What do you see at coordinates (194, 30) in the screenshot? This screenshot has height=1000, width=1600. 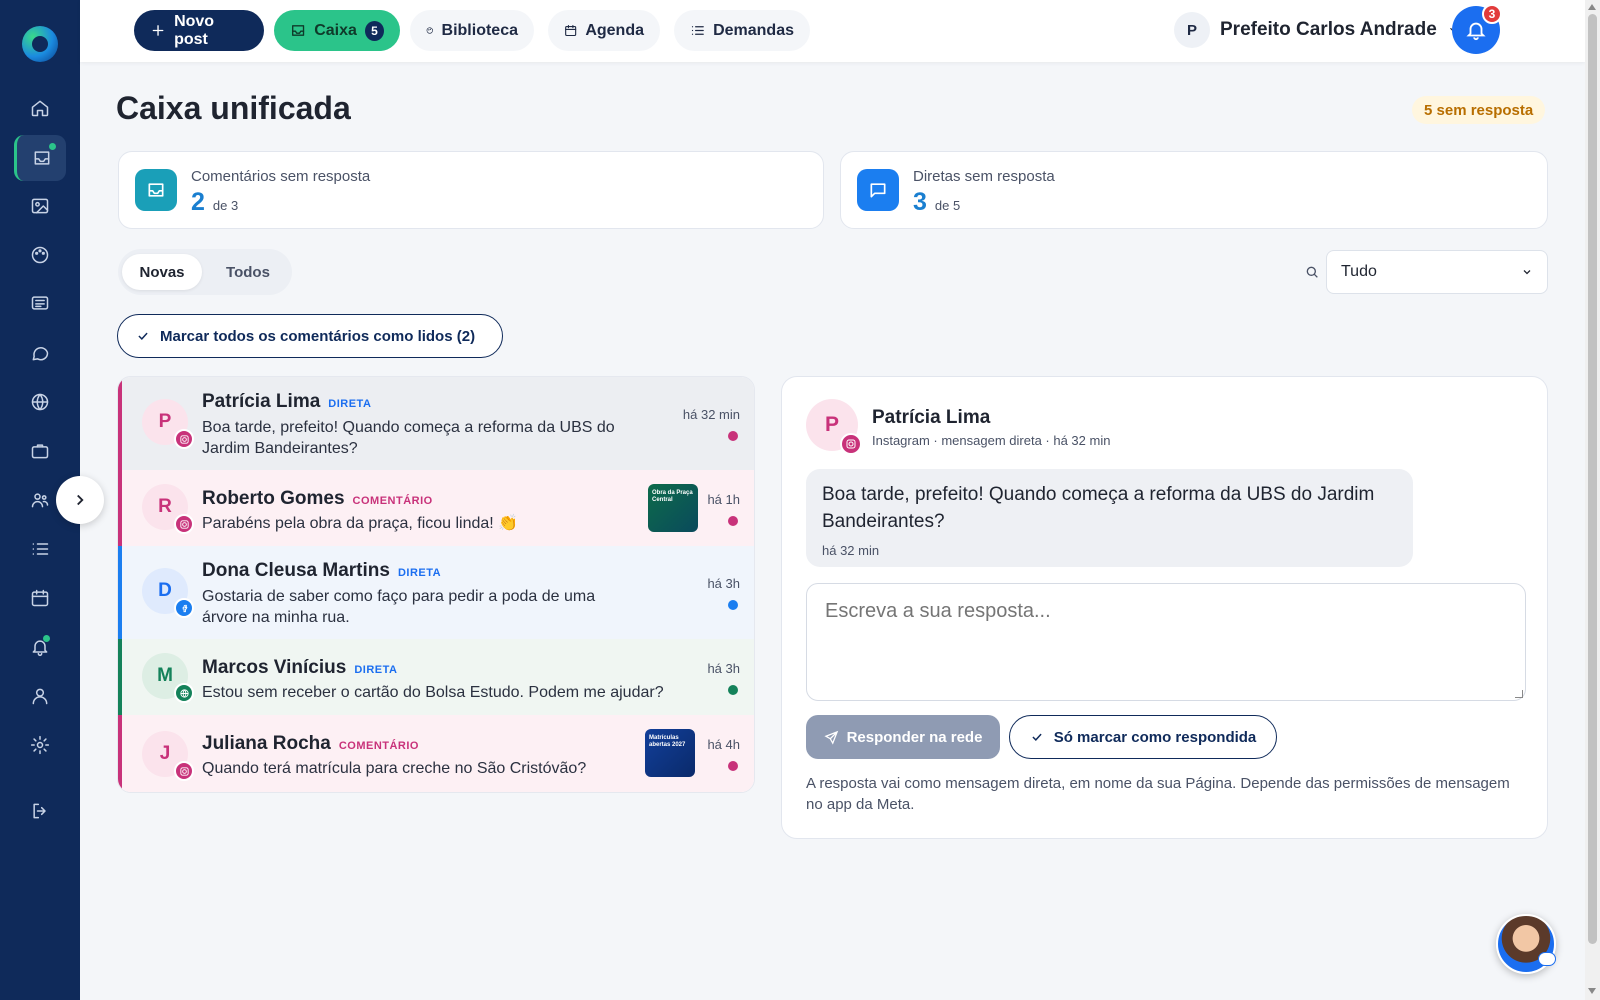 I see `new-post-label: Novo post` at bounding box center [194, 30].